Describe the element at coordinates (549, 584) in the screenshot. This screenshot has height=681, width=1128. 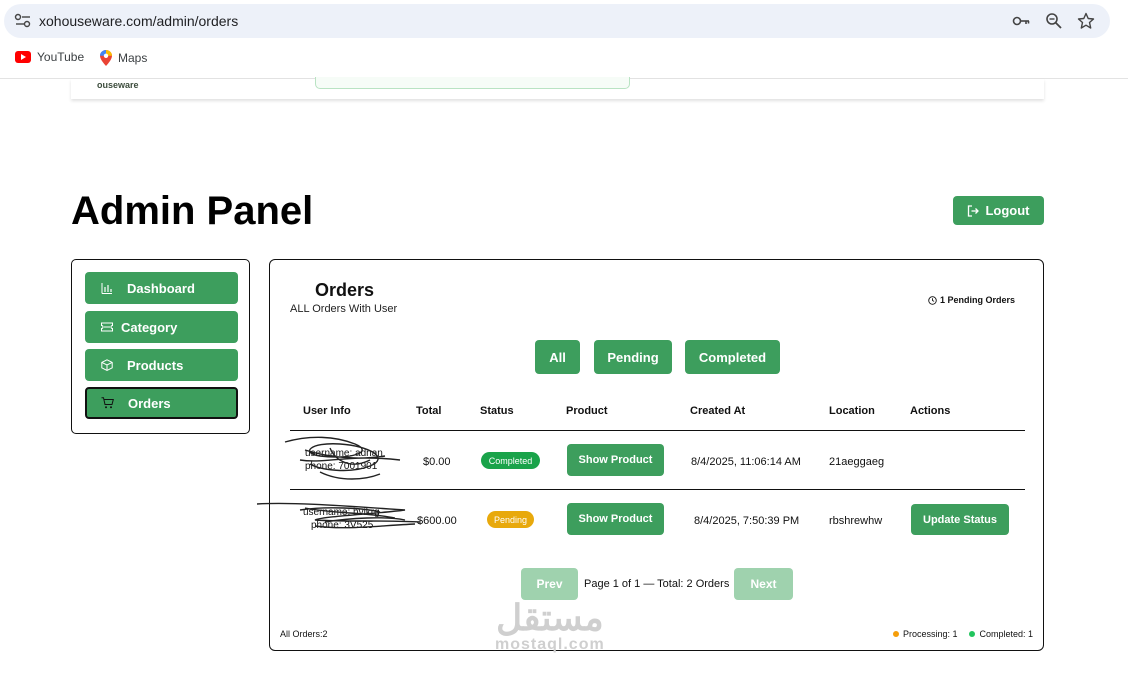
I see `prev-page-button: Prev` at that location.